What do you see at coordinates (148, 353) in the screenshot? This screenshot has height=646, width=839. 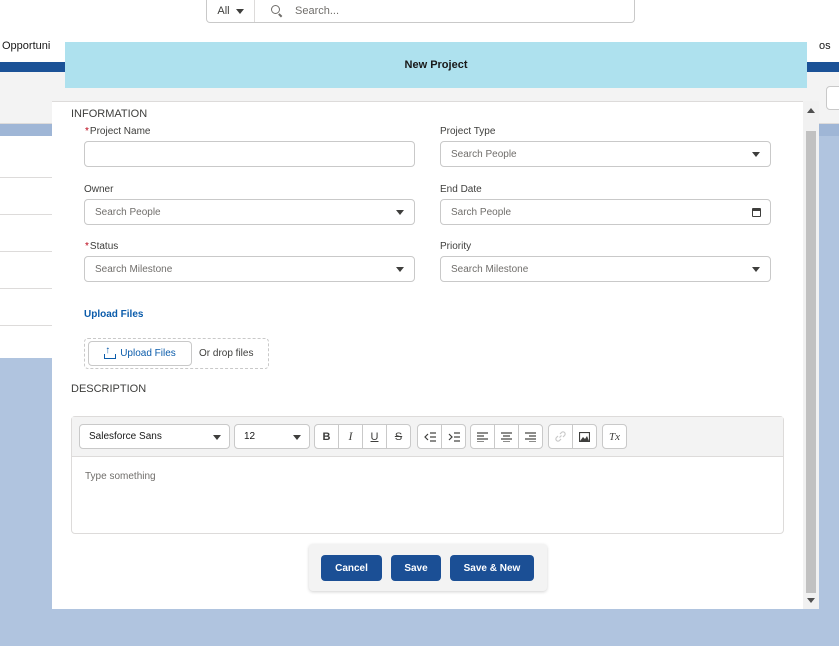 I see `upload-files-button-label: Upload Files` at bounding box center [148, 353].